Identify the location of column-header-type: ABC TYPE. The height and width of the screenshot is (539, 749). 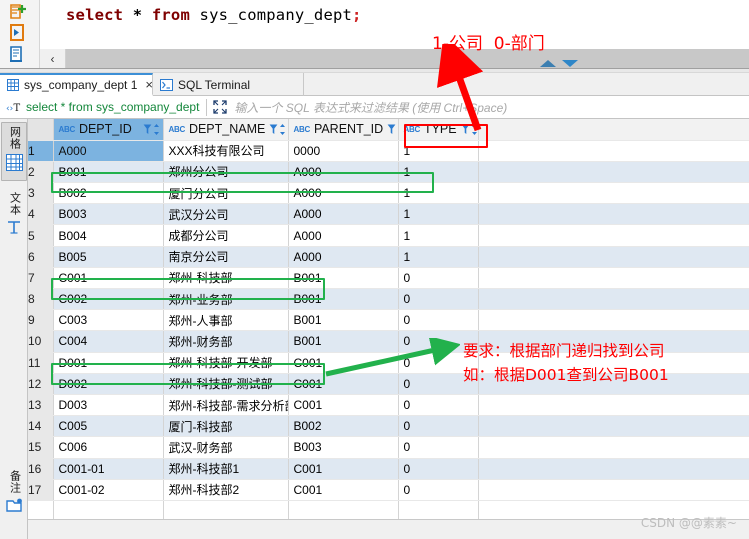
(438, 130).